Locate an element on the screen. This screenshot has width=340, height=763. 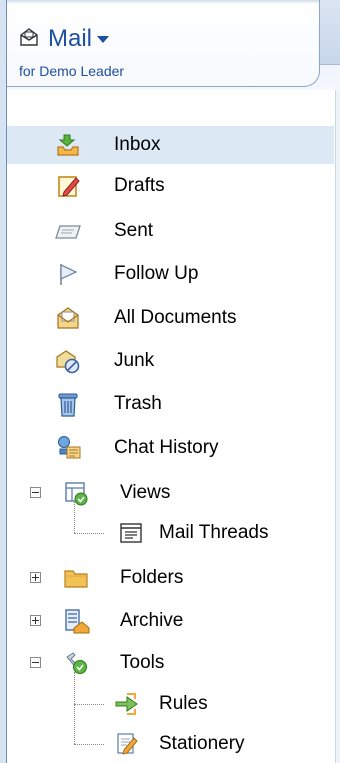
nav-item-tools: Tools is located at coordinates (170, 663).